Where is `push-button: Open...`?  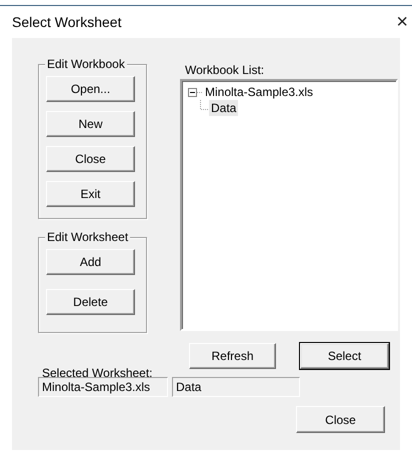 push-button: Open... is located at coordinates (90, 89).